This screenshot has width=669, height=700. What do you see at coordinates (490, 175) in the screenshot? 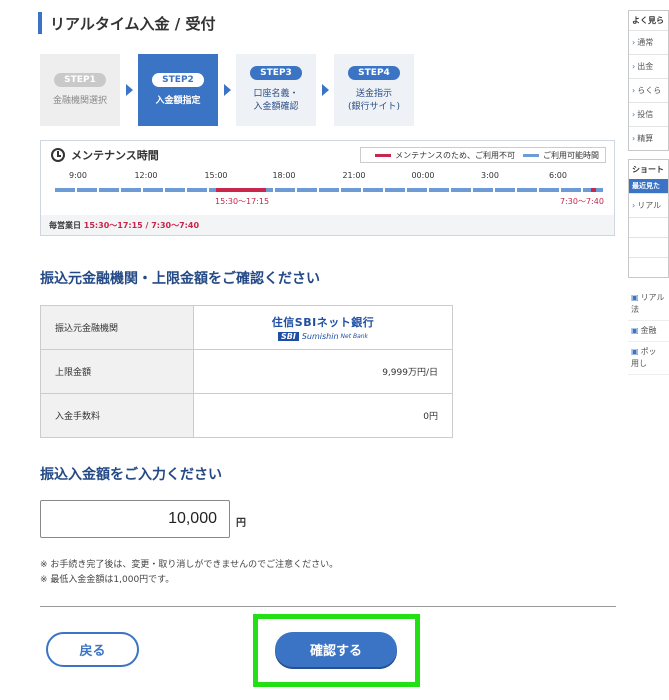
I see `tick-label: 3:00` at bounding box center [490, 175].